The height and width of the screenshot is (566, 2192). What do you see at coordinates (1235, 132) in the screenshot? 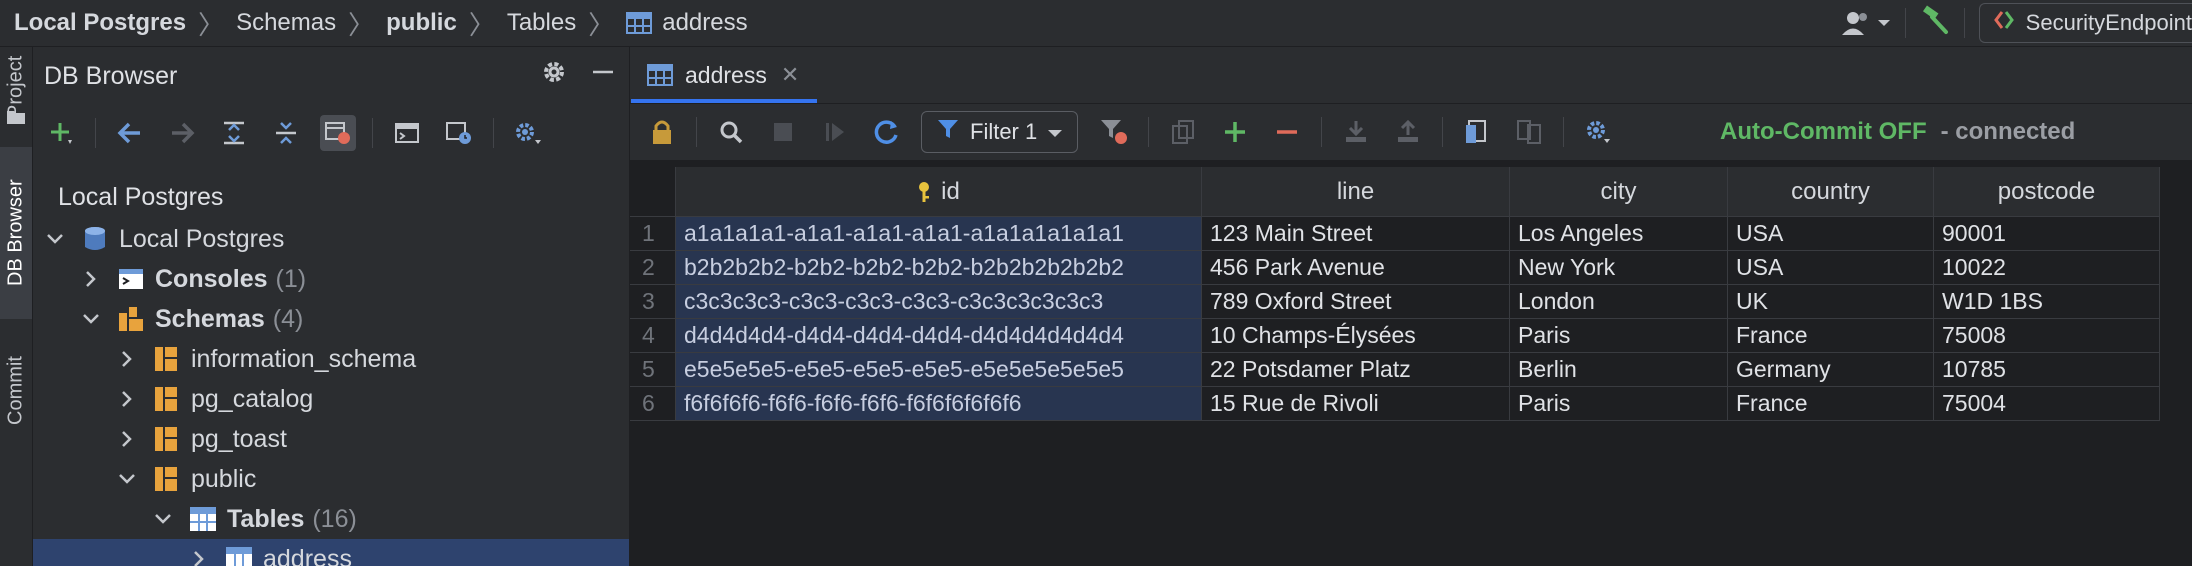
I see `add-row-icon` at bounding box center [1235, 132].